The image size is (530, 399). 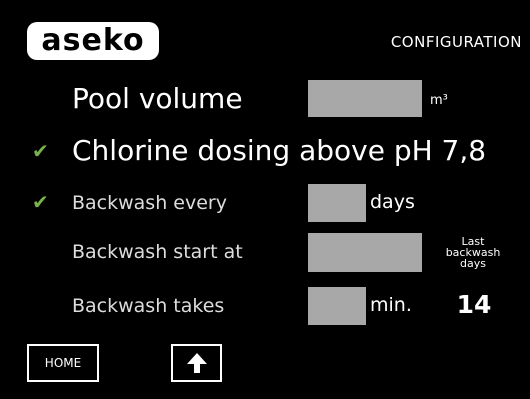 I want to click on pool-volume-unit: m³, so click(x=439, y=100).